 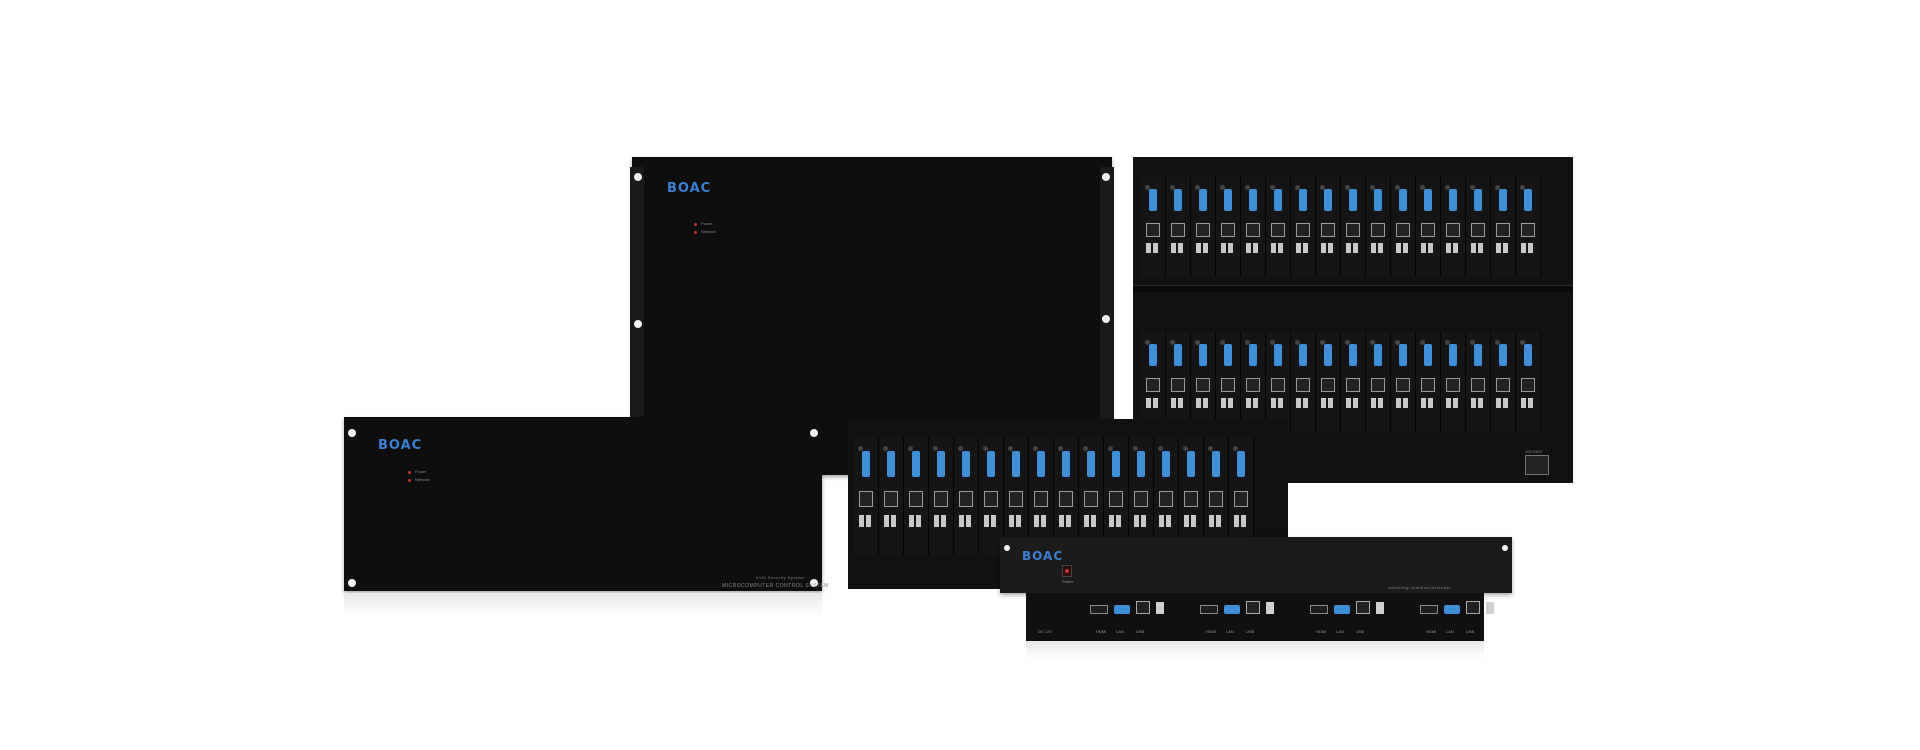 What do you see at coordinates (1319, 609) in the screenshot?
I see `hdmi-port-icon` at bounding box center [1319, 609].